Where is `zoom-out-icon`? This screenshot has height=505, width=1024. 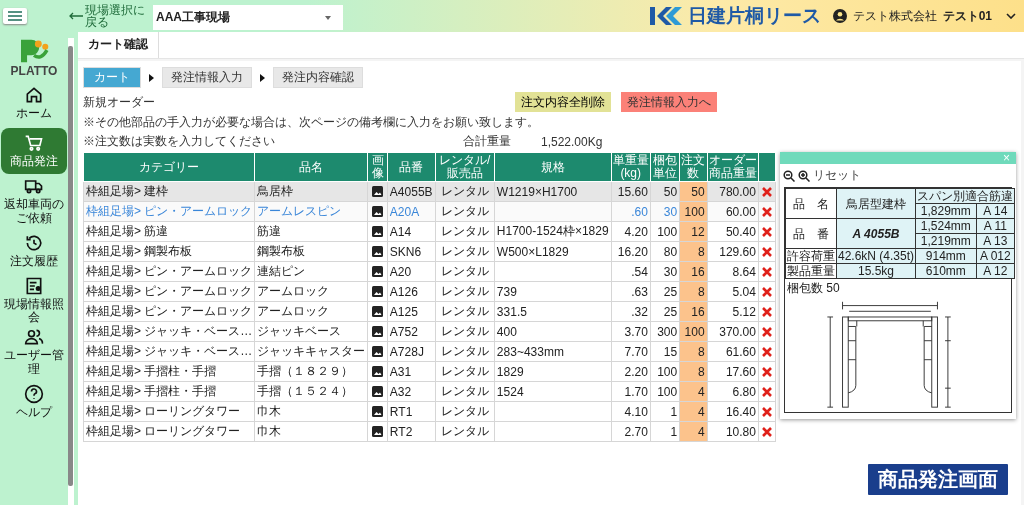
zoom-out-icon is located at coordinates (789, 175).